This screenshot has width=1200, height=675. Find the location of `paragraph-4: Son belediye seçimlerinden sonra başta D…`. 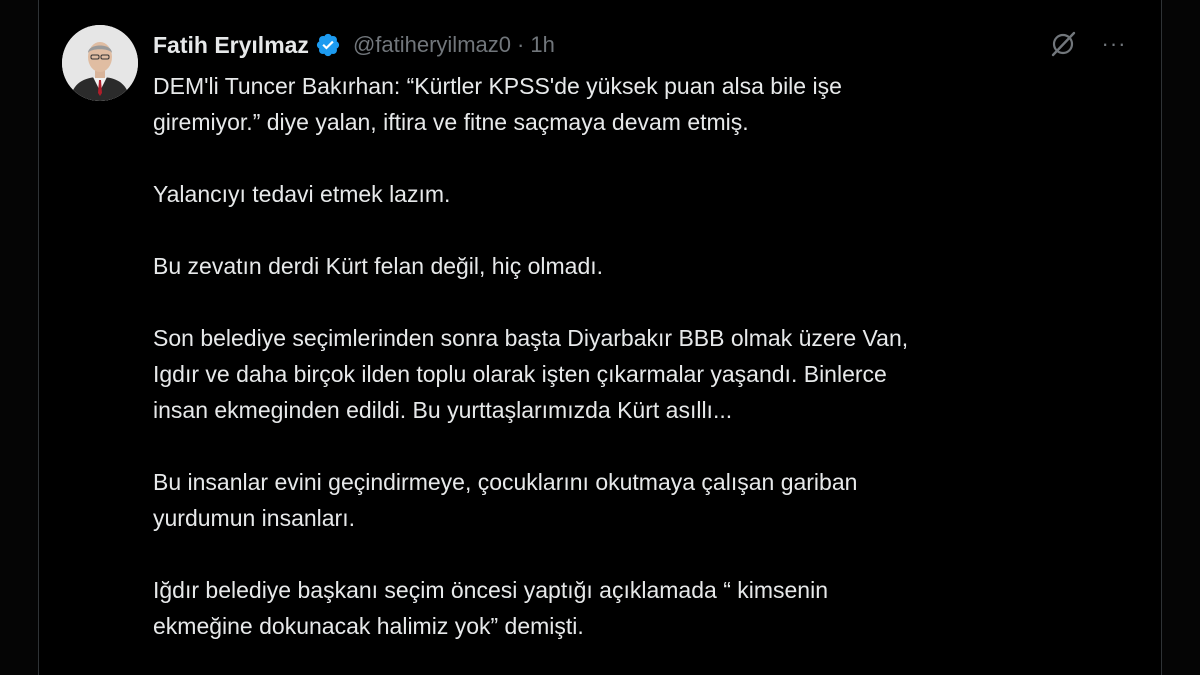

paragraph-4: Son belediye seçimlerinden sonra başta D… is located at coordinates (648, 374).